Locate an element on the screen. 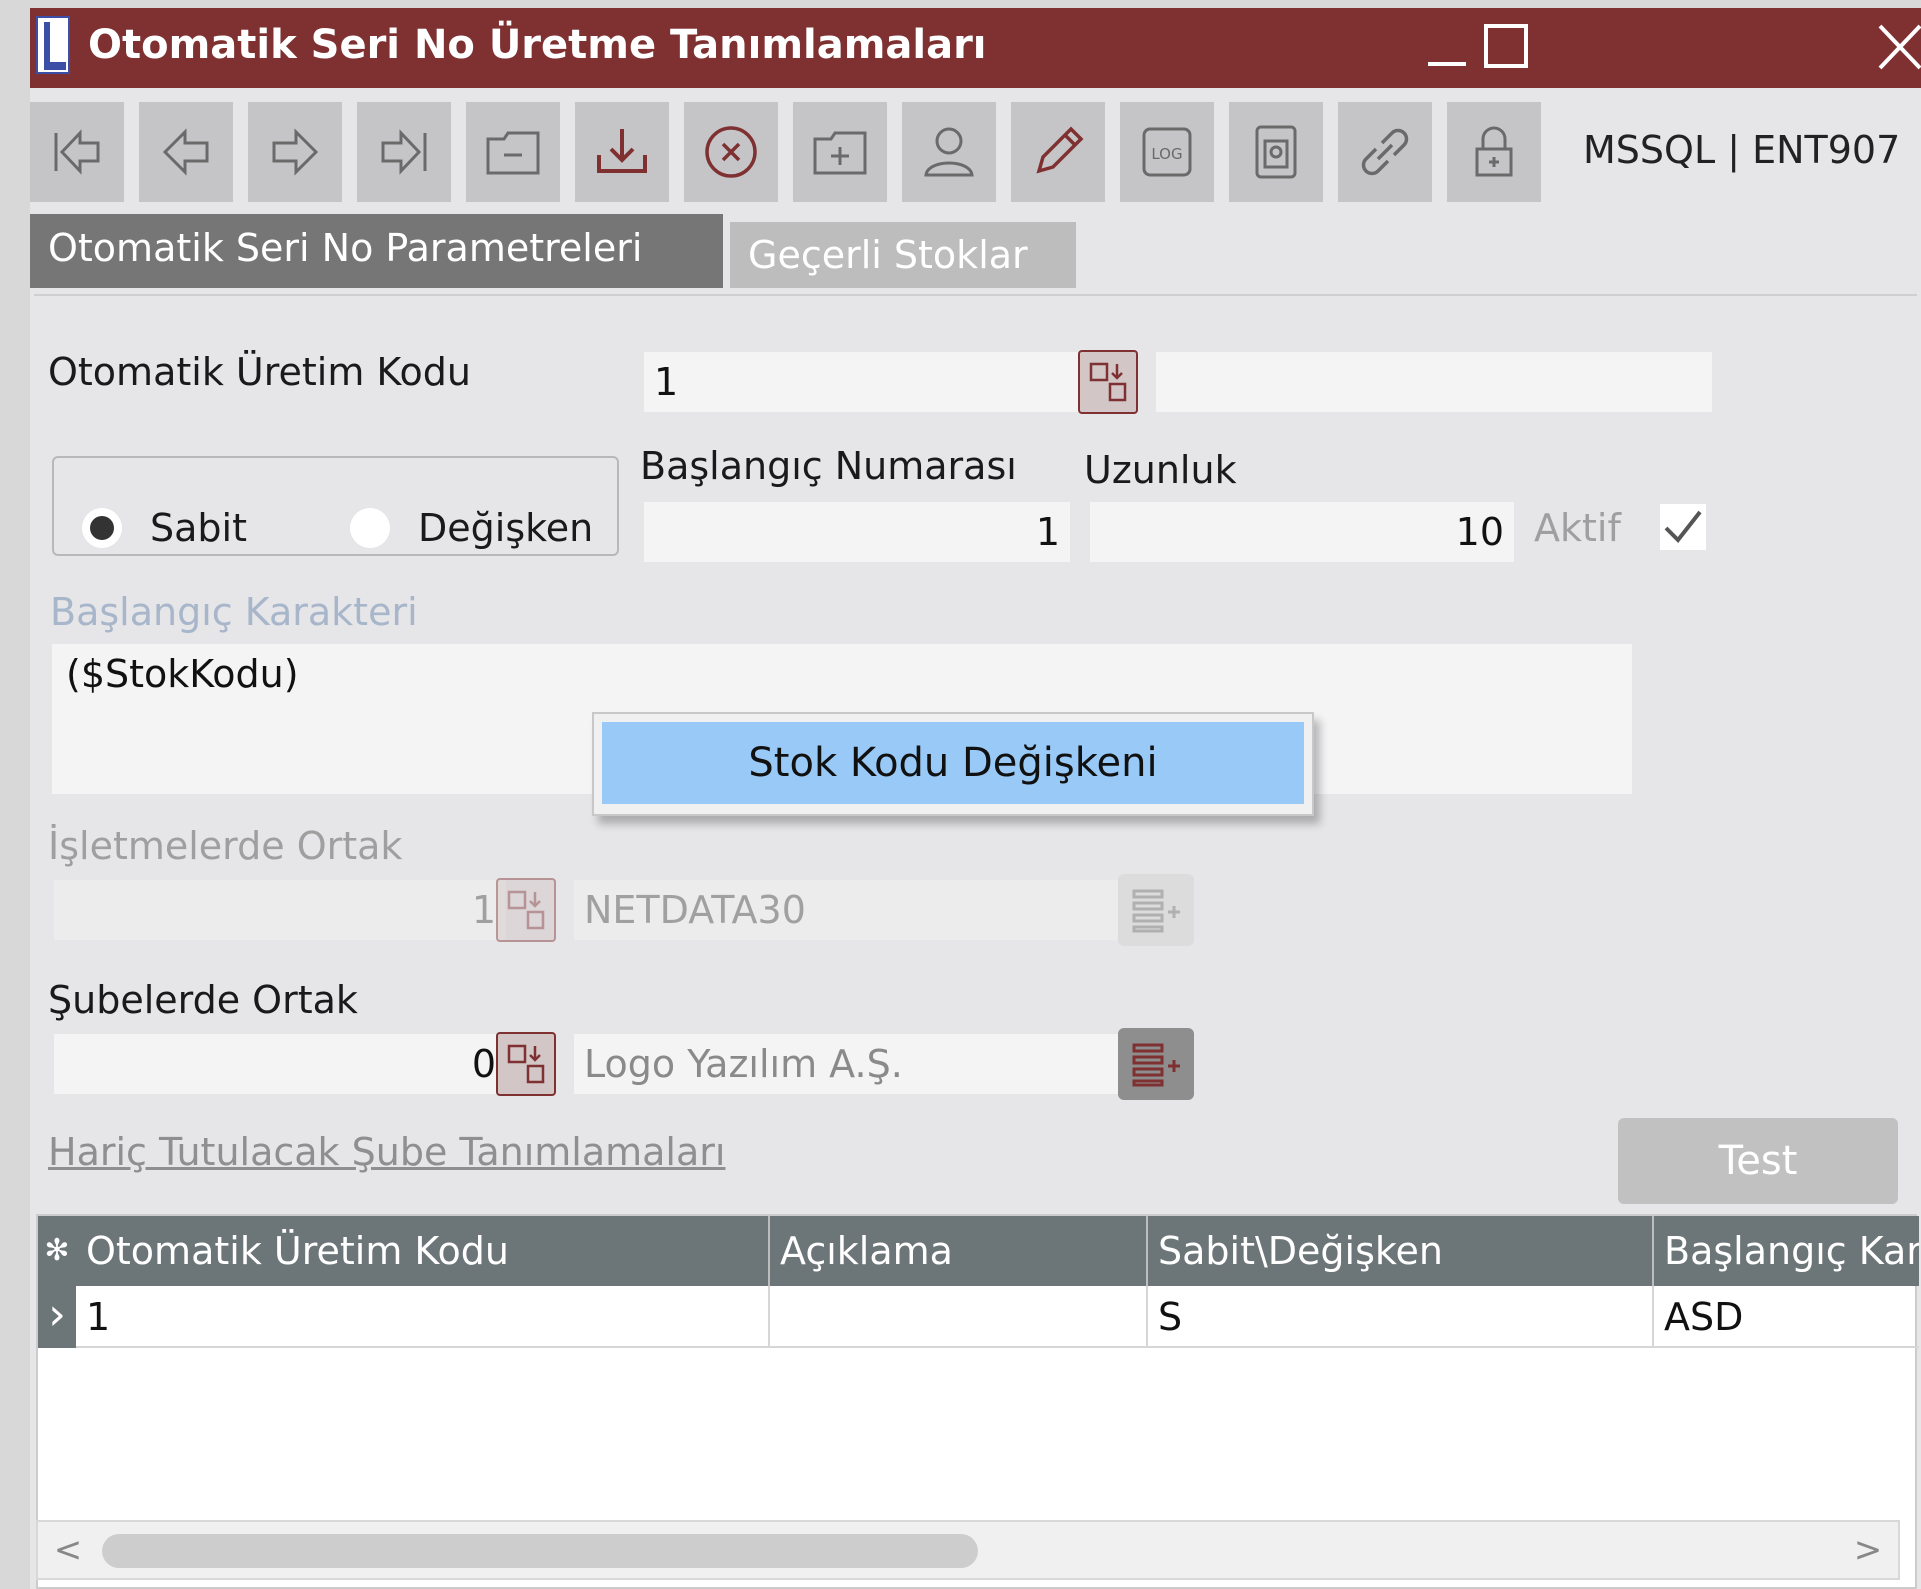 This screenshot has width=1921, height=1589. user-icon is located at coordinates (949, 152).